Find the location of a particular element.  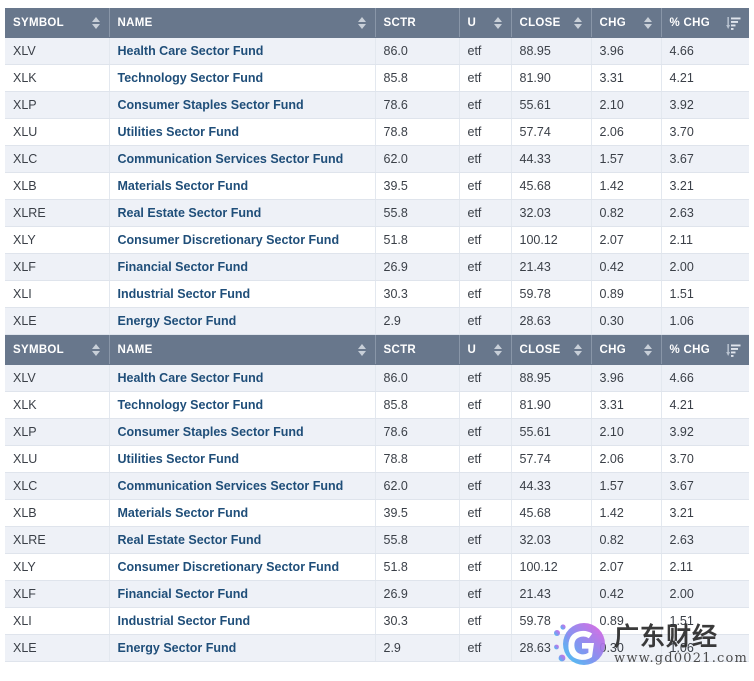

cell-chg: 0.42 is located at coordinates (626, 594).